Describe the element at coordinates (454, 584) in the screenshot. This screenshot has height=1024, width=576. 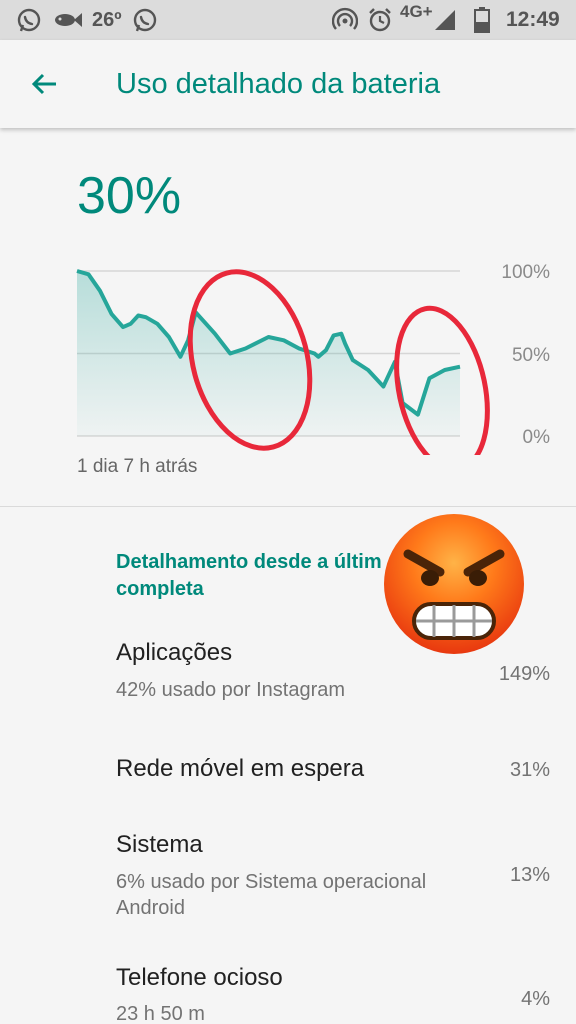
I see `angry-face-emoji-icon` at that location.